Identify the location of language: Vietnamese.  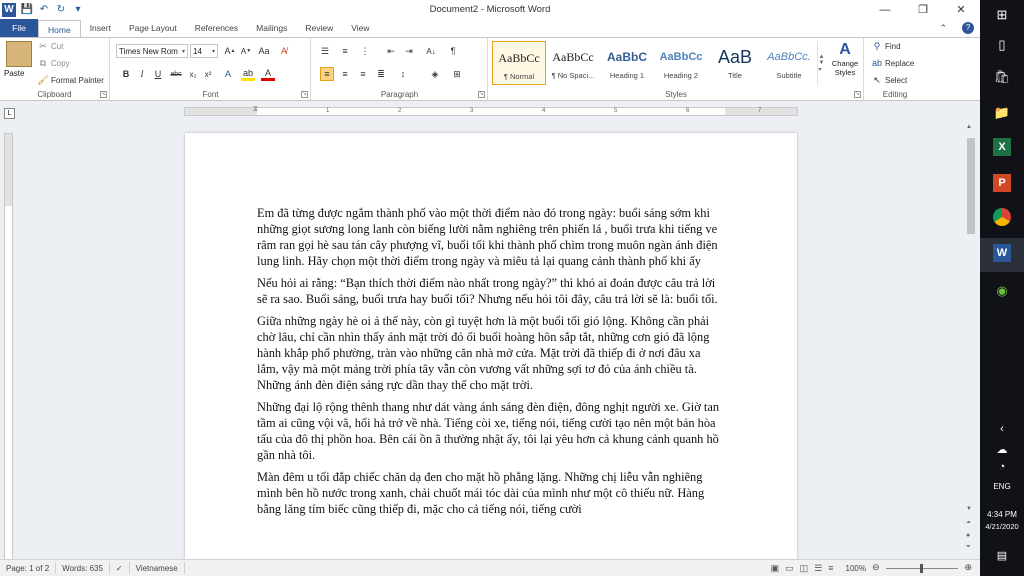
(157, 568).